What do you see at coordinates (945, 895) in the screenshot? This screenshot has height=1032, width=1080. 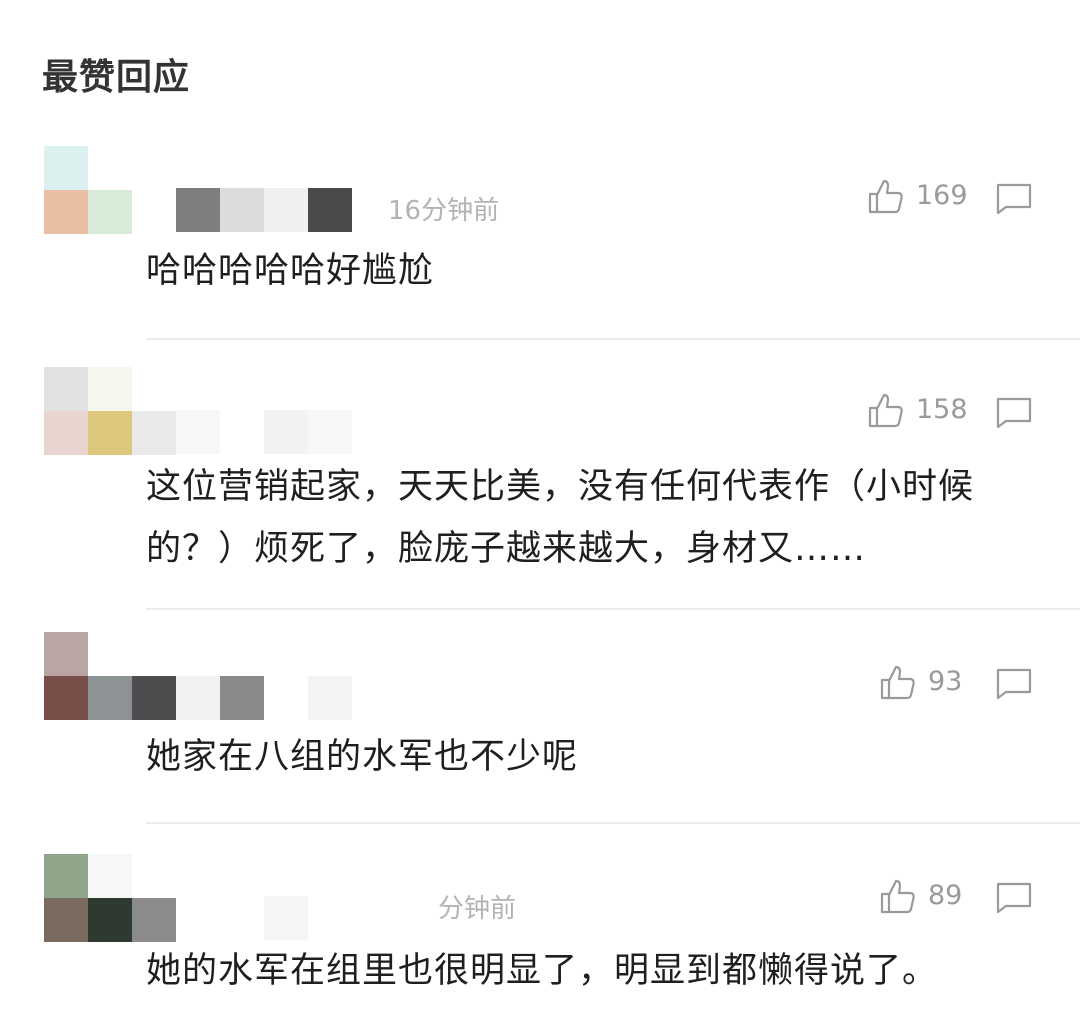 I see `like-count: 89` at bounding box center [945, 895].